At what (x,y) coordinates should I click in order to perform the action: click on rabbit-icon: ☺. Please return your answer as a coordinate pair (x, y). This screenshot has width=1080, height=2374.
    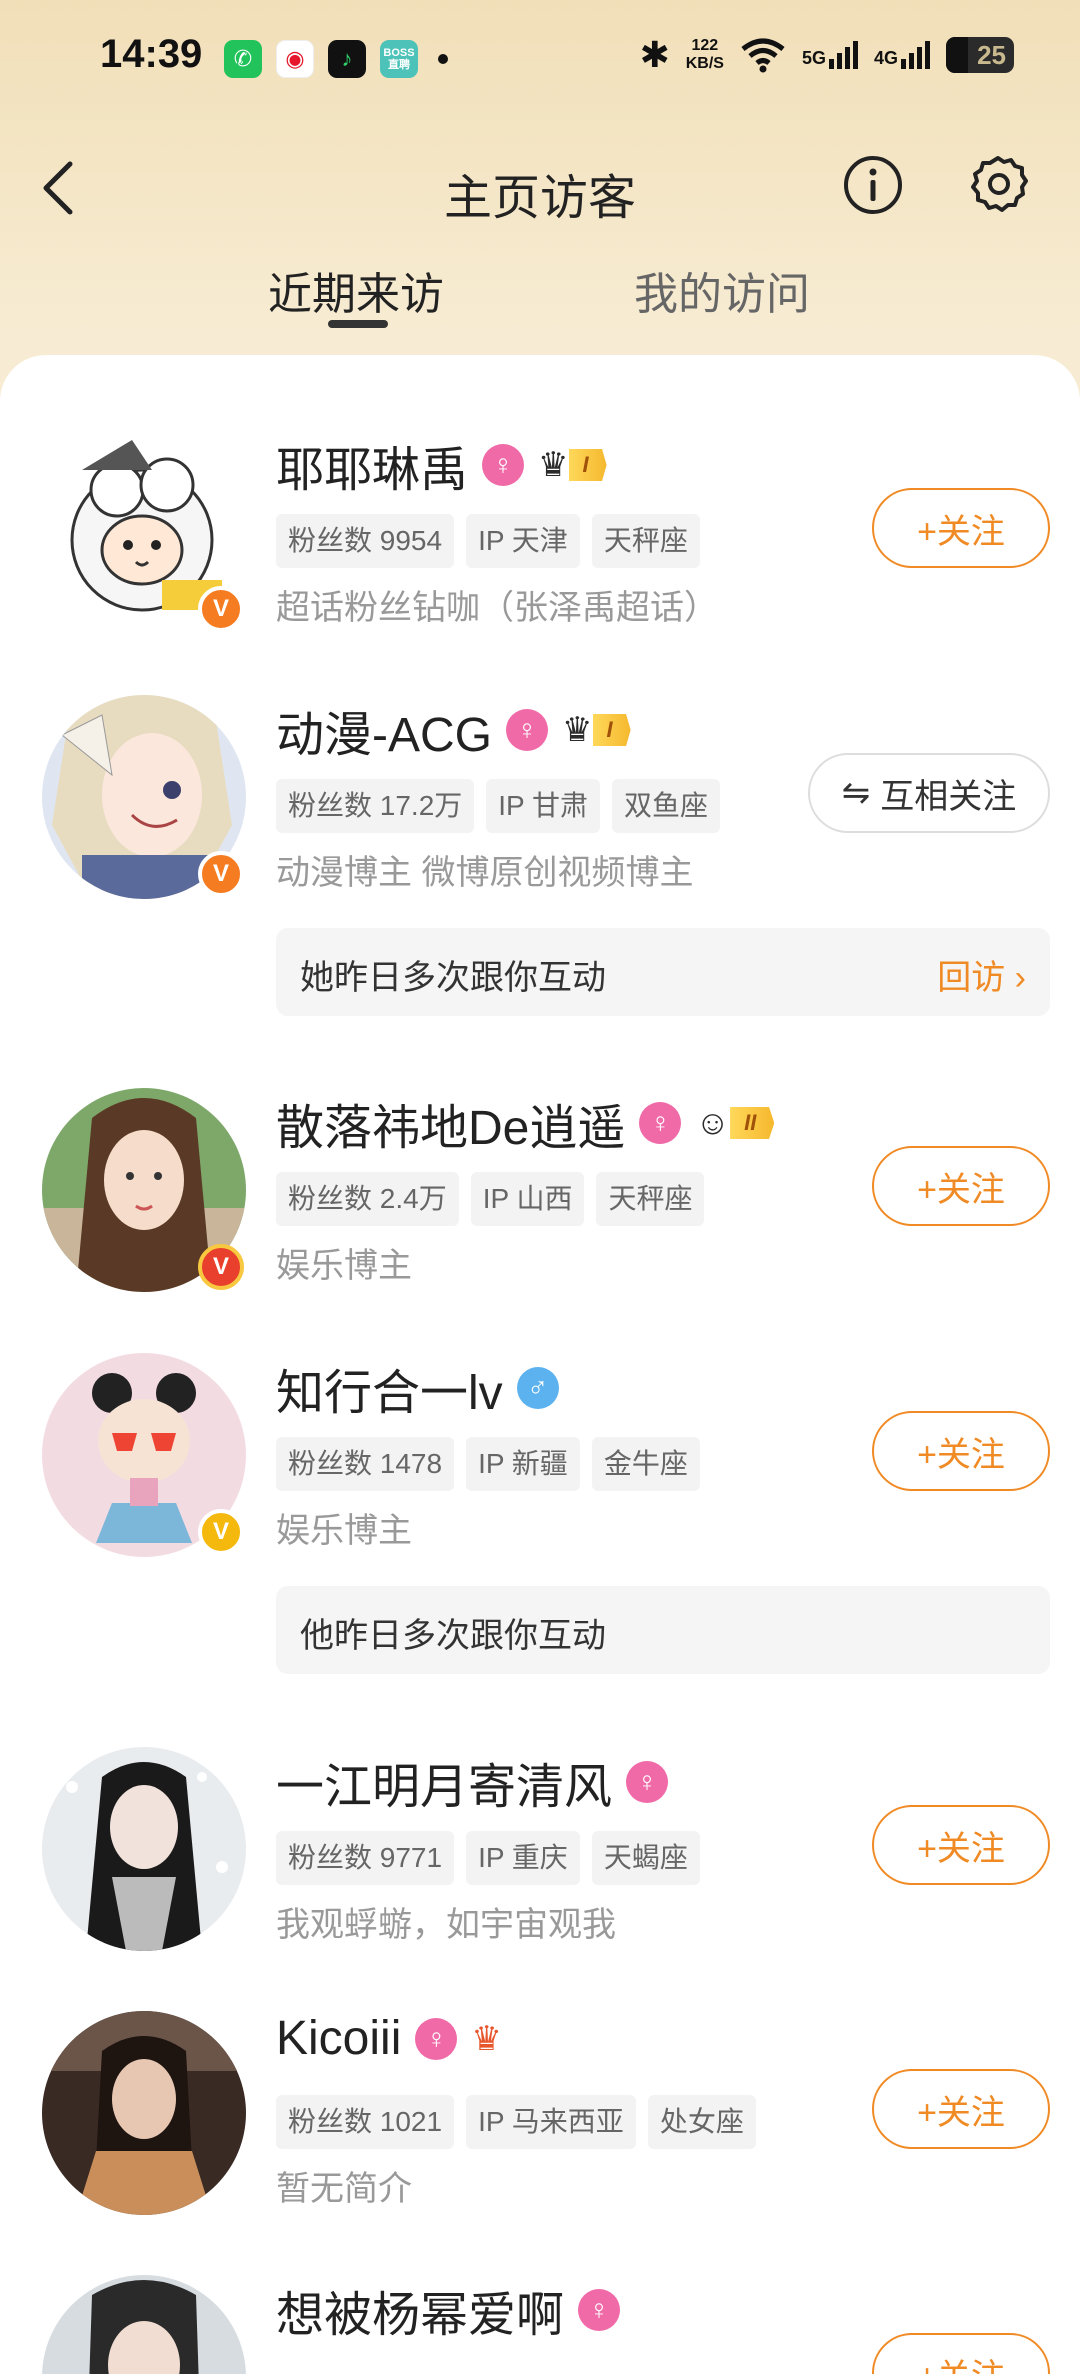
    Looking at the image, I should click on (713, 1122).